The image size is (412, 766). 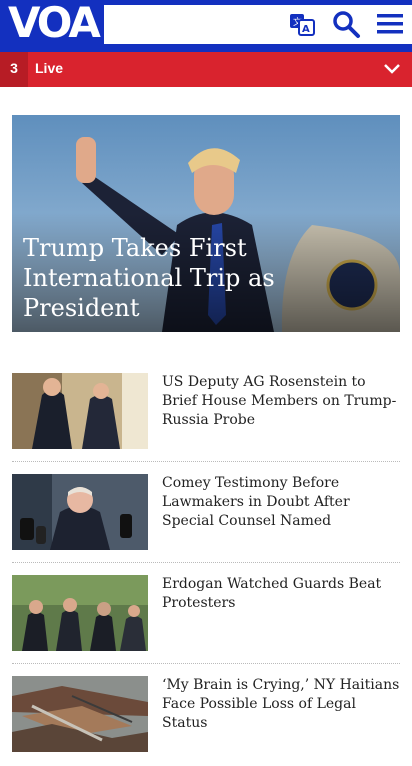 I want to click on voa-logo: VOA, so click(x=52, y=23).